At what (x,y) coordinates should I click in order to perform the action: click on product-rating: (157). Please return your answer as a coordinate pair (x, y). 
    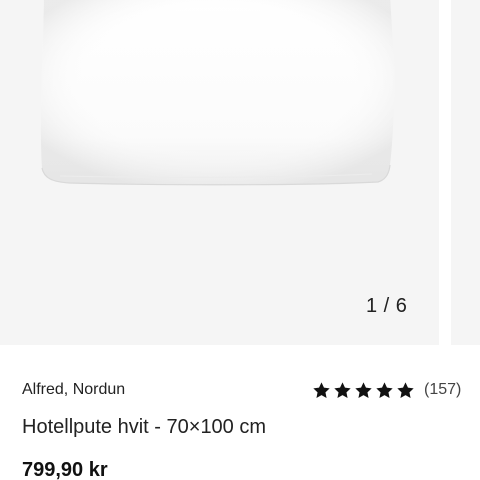
    Looking at the image, I should click on (386, 390).